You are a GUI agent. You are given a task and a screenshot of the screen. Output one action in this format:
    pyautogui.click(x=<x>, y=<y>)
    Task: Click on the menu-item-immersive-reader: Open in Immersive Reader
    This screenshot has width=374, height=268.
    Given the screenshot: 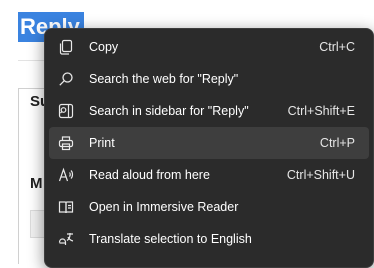 What is the action you would take?
    pyautogui.click(x=209, y=207)
    